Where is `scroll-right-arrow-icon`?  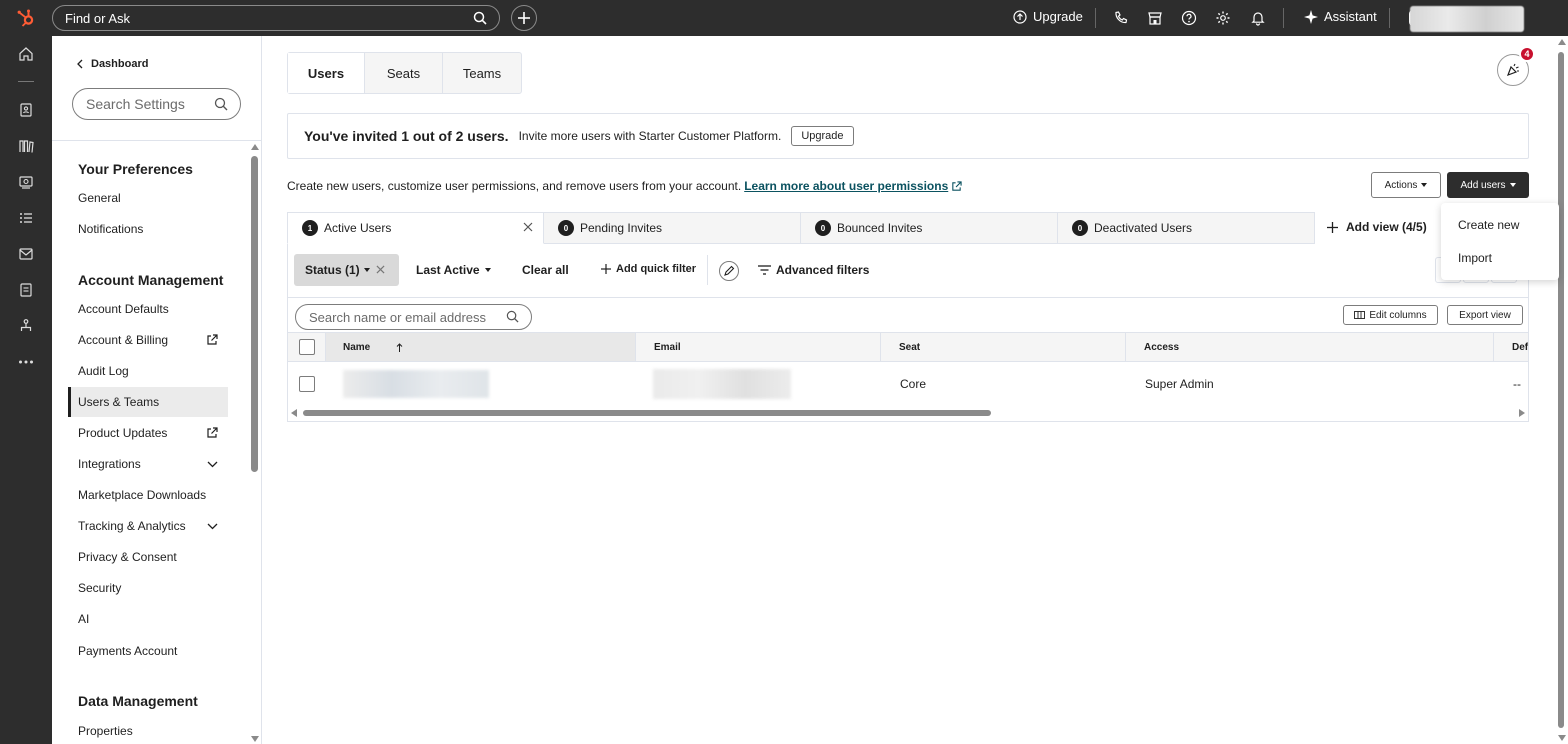
scroll-right-arrow-icon is located at coordinates (1522, 413).